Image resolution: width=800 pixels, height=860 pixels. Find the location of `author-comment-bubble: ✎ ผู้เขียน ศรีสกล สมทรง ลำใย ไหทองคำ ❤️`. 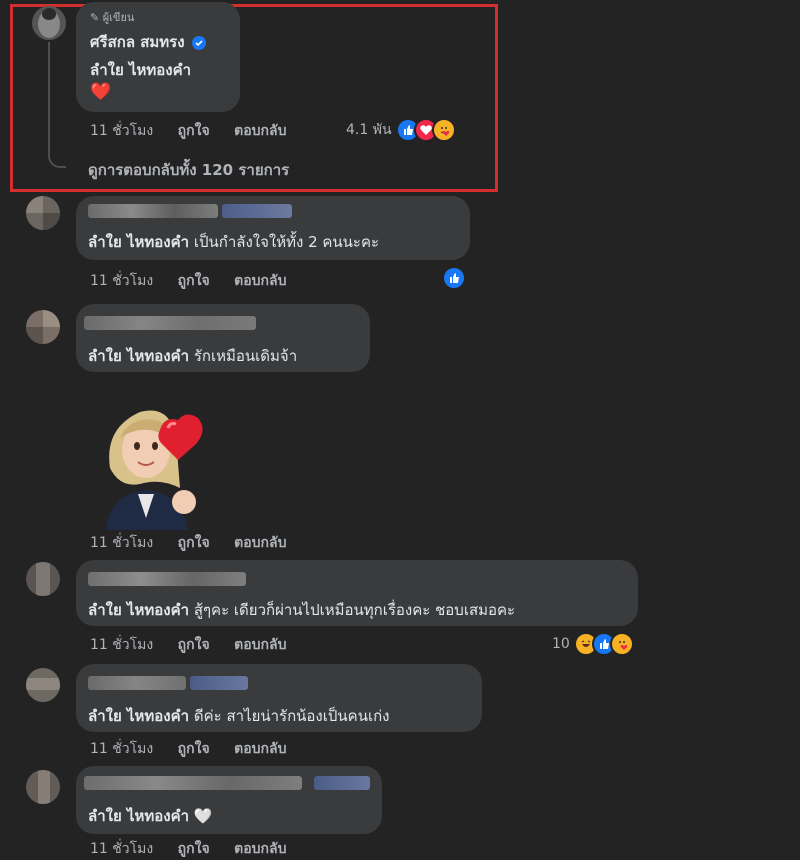

author-comment-bubble: ✎ ผู้เขียน ศรีสกล สมทรง ลำใย ไหทองคำ ❤️ is located at coordinates (158, 57).